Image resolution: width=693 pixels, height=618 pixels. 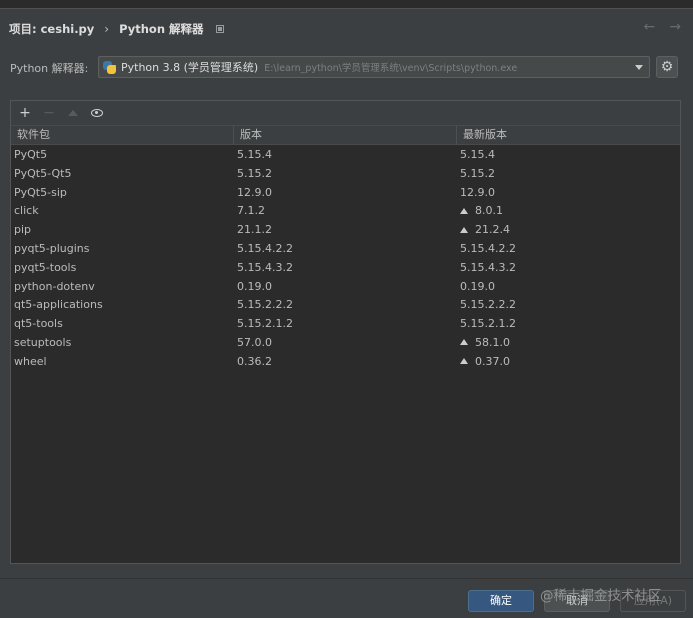 I want to click on package-version: 0.19.0, so click(x=254, y=286).